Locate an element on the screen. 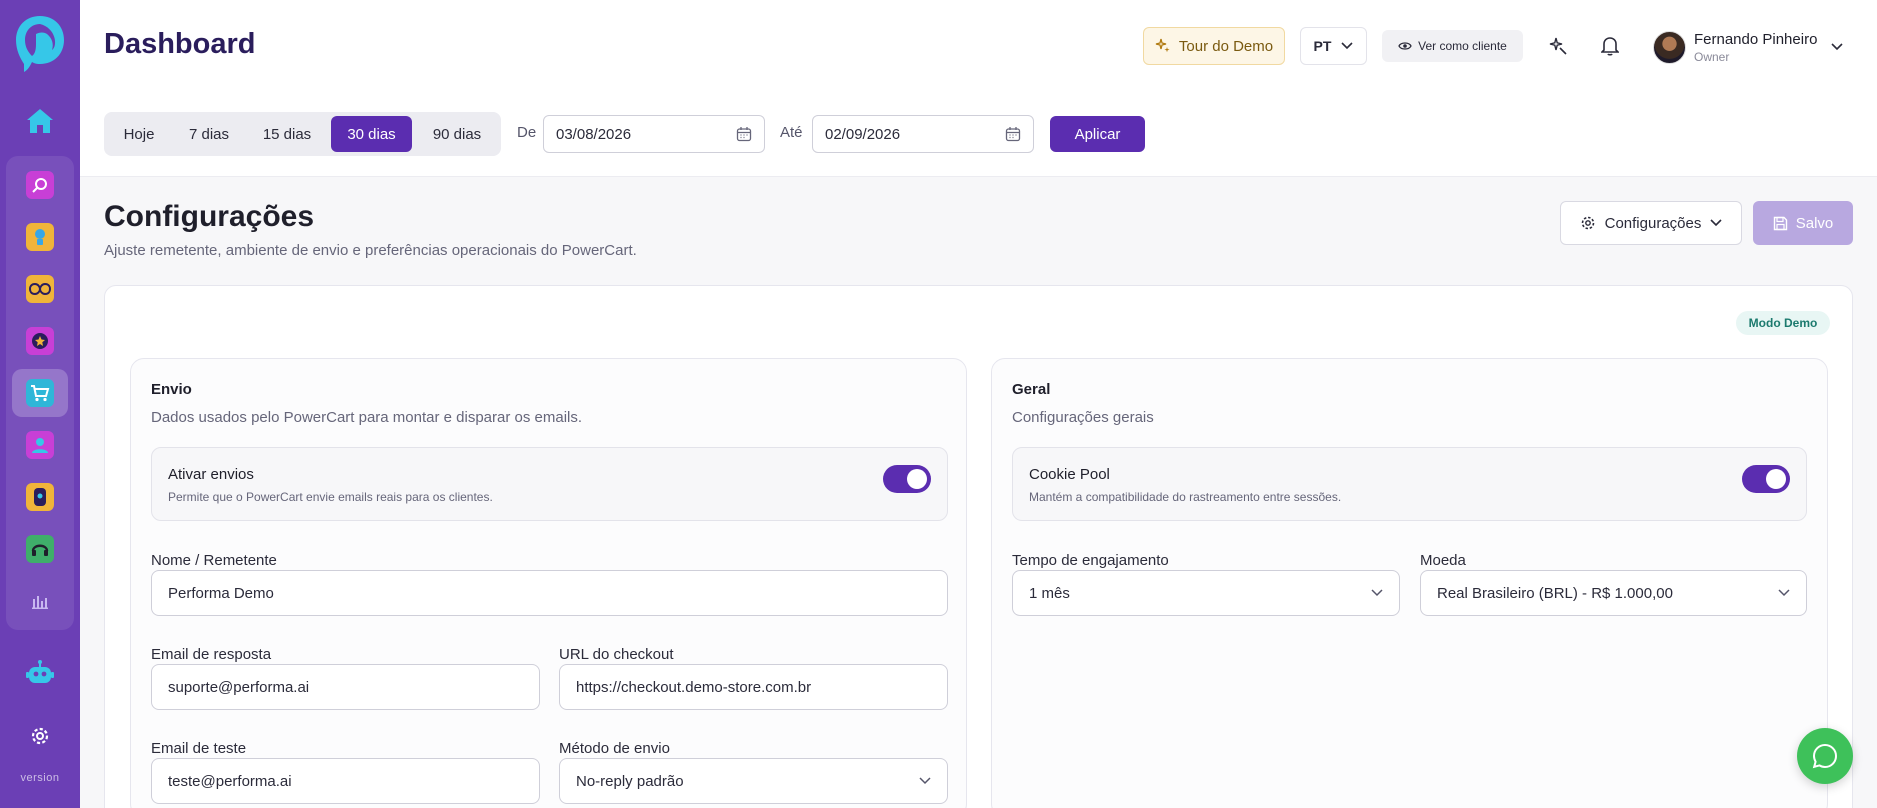  cookie-pool-switch is located at coordinates (1766, 479).